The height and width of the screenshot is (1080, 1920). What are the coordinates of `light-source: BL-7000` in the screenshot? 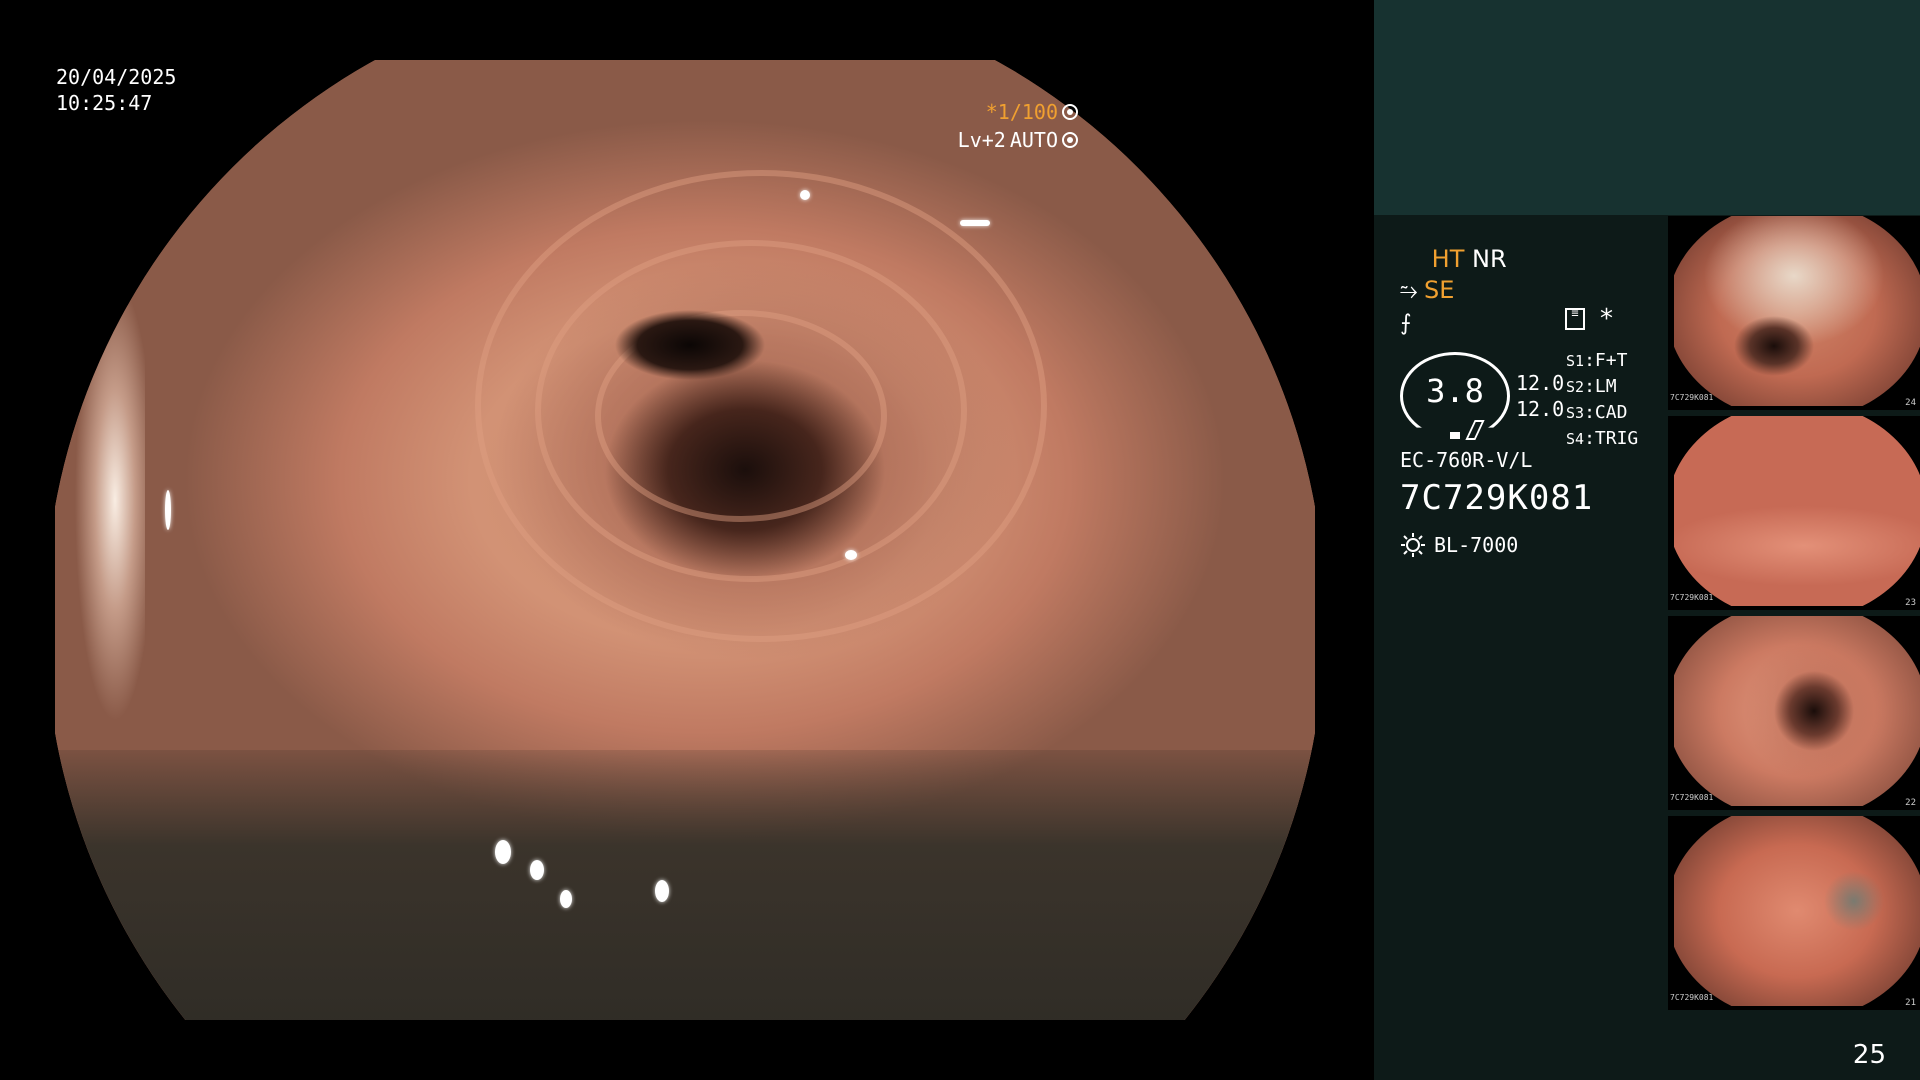 It's located at (1459, 545).